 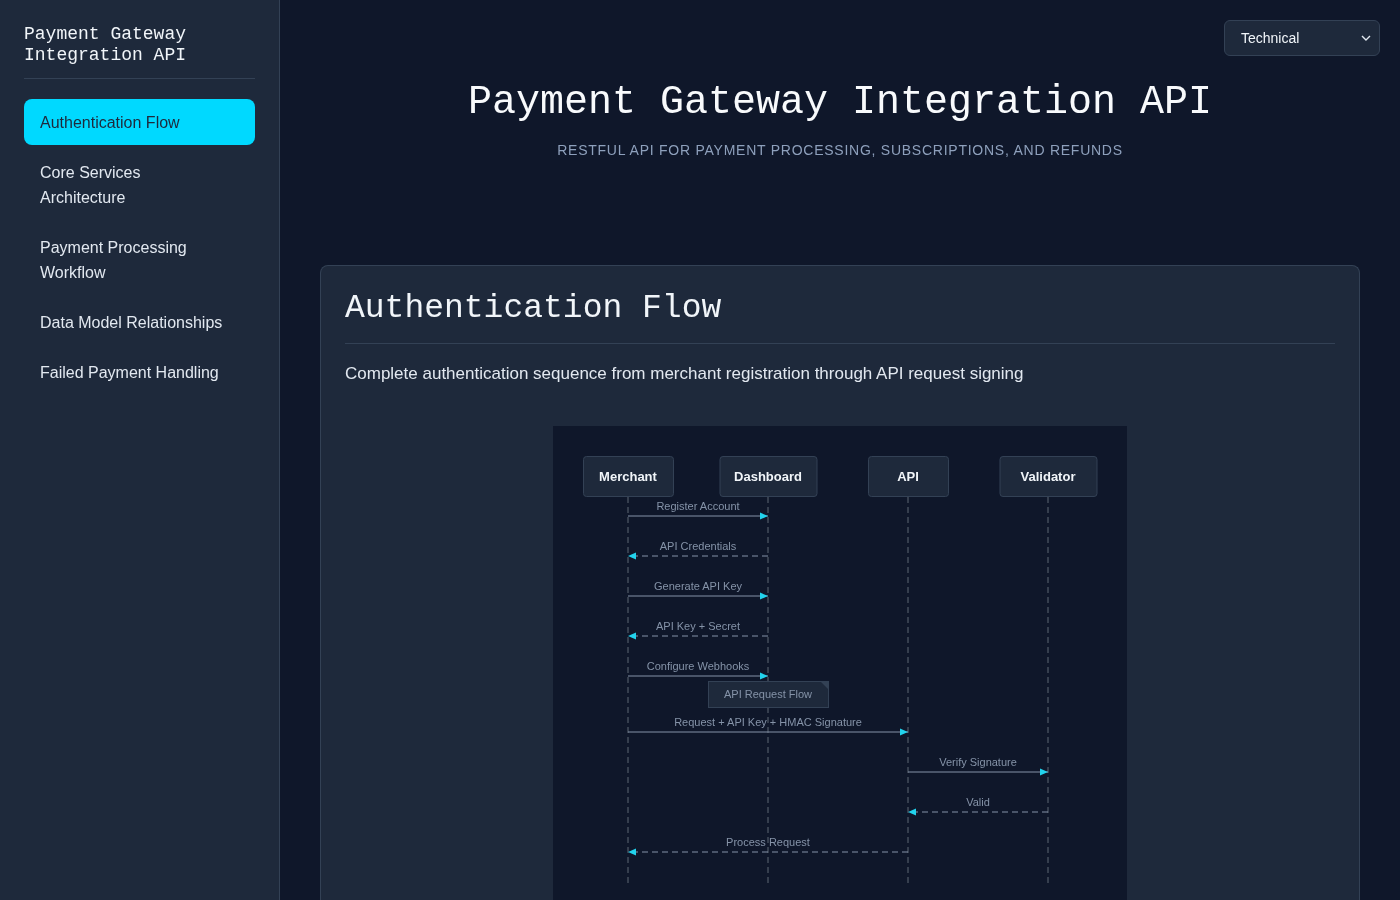 What do you see at coordinates (978, 762) in the screenshot?
I see `message-label: Verify Signature` at bounding box center [978, 762].